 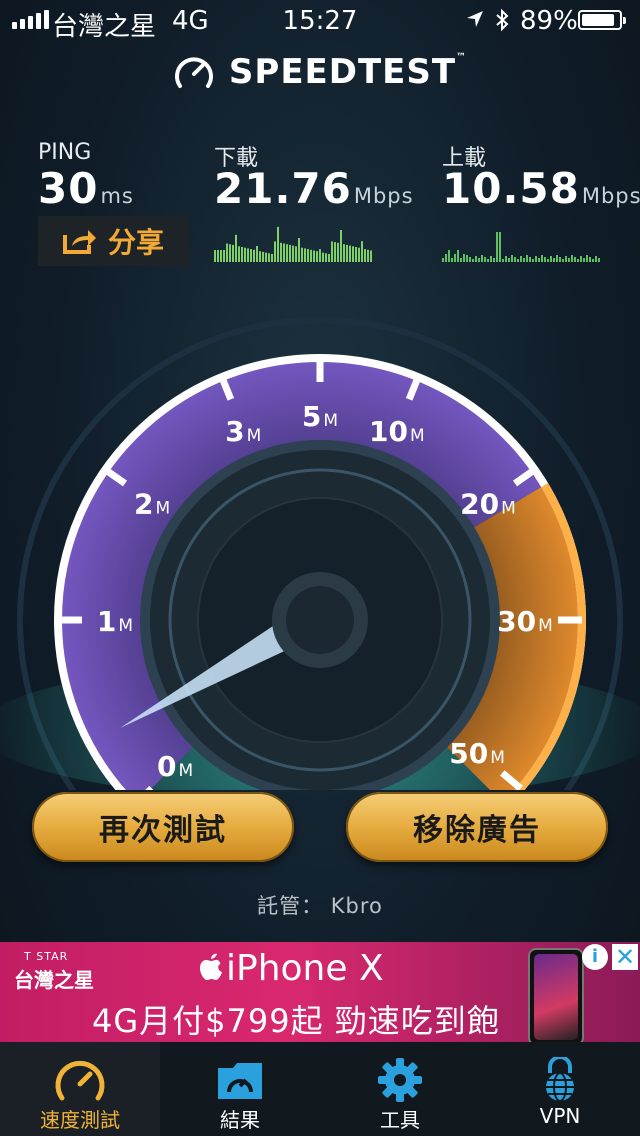 What do you see at coordinates (79, 242) in the screenshot?
I see `share-icon` at bounding box center [79, 242].